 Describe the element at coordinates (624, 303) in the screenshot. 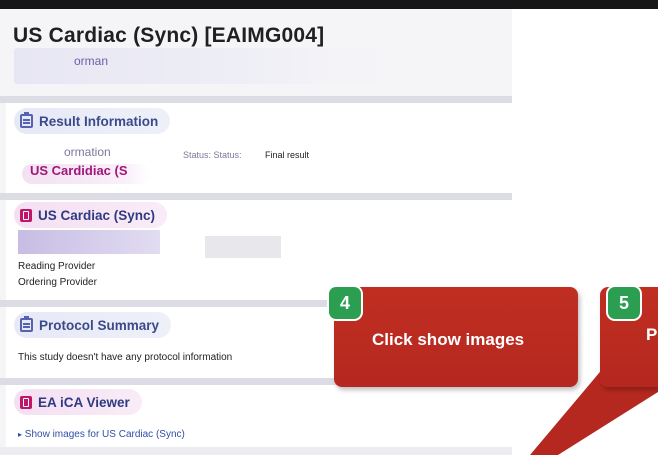

I see `callout-5-badge: 5` at that location.